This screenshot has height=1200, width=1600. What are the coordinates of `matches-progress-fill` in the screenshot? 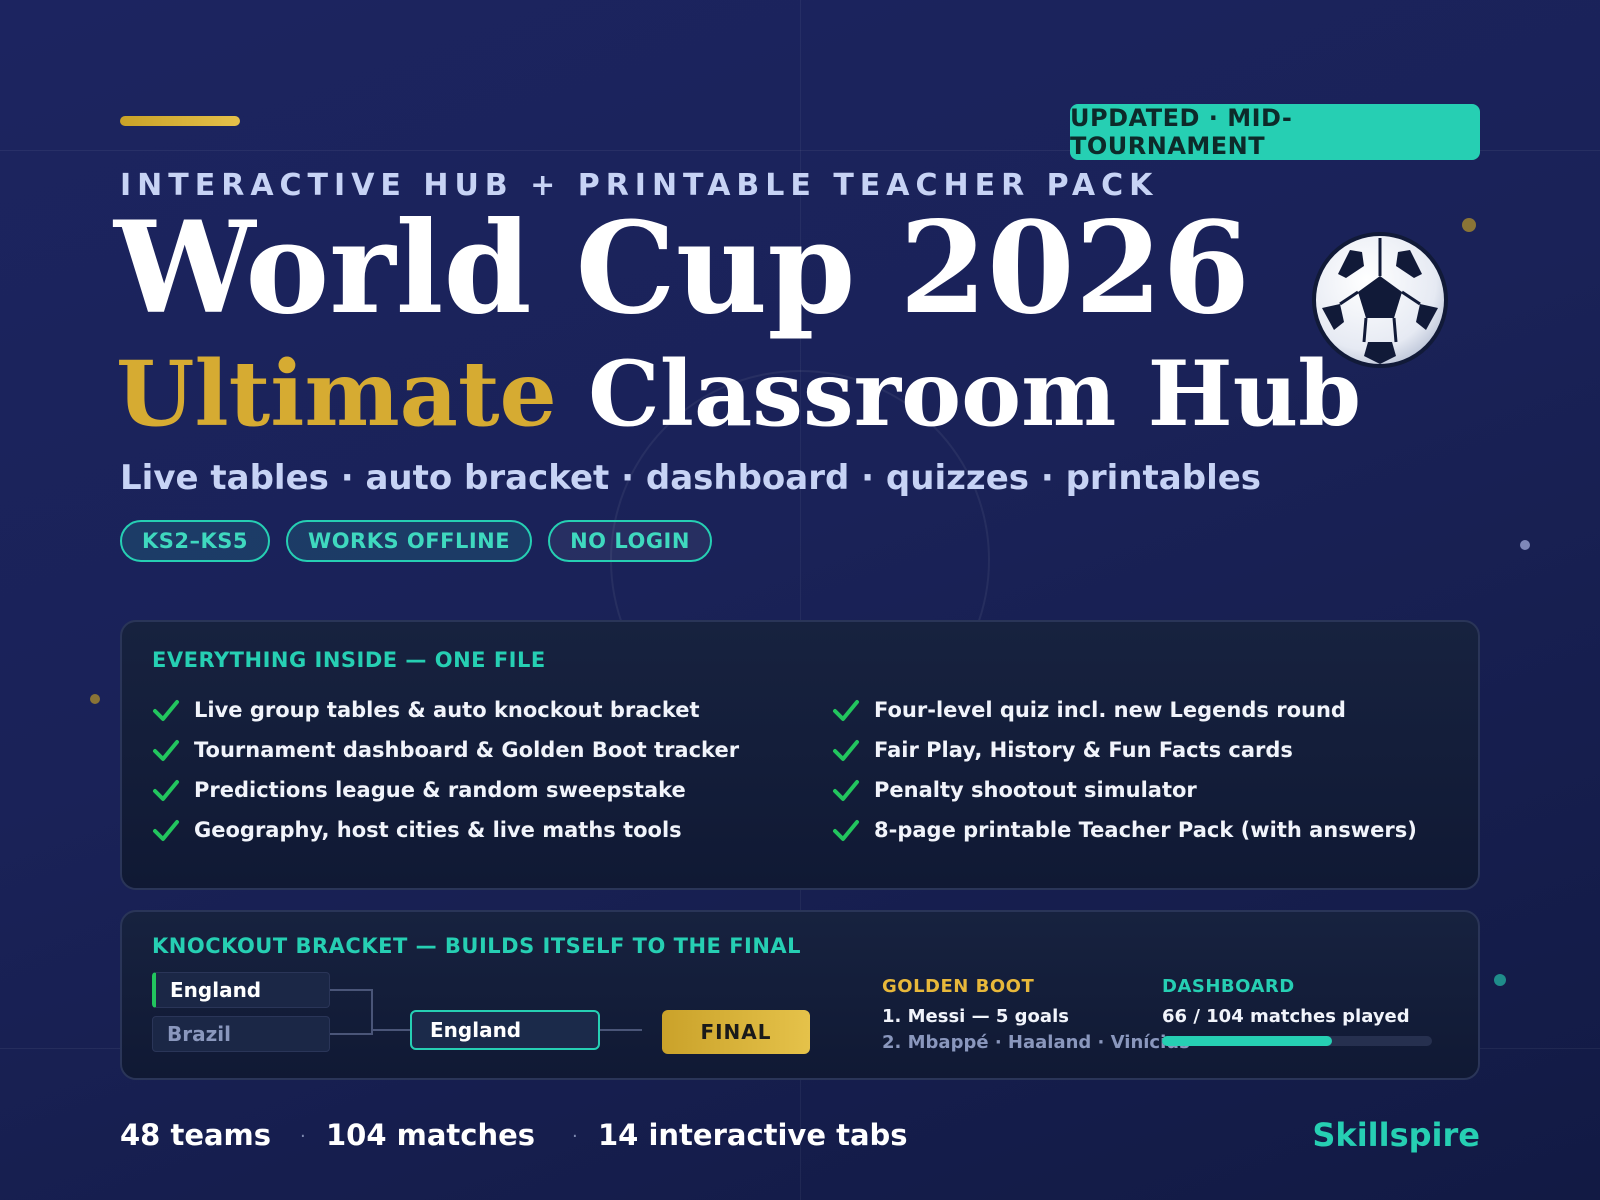 It's located at (1247, 1041).